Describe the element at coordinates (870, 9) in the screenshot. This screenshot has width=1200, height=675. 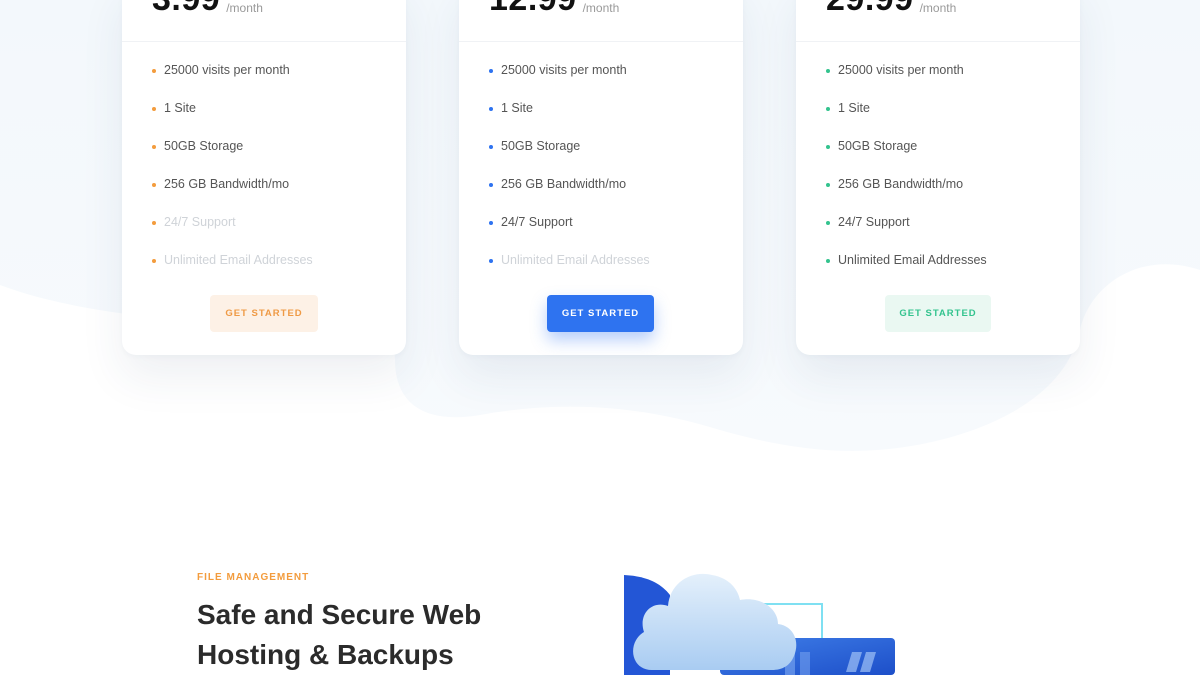
I see `price-amount: 29.99` at that location.